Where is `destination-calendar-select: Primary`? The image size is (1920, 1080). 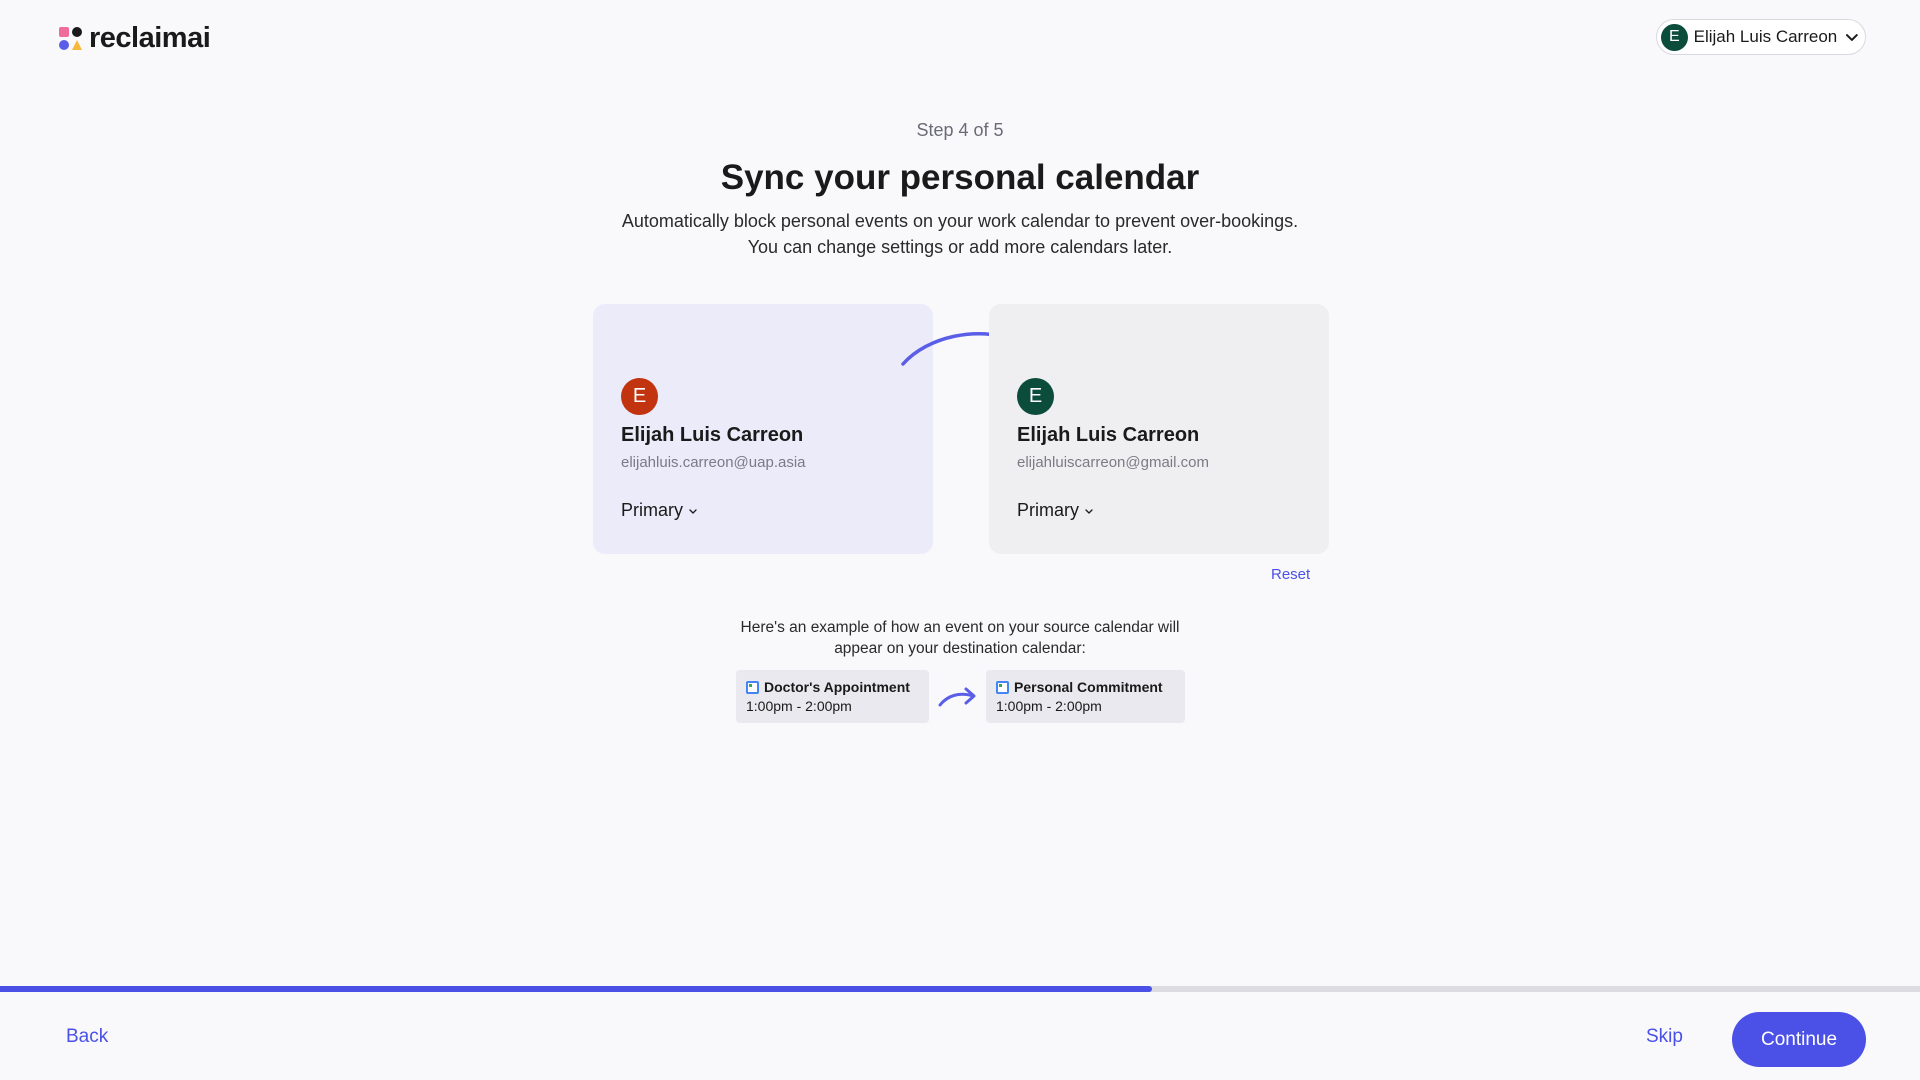
destination-calendar-select: Primary is located at coordinates (1159, 510).